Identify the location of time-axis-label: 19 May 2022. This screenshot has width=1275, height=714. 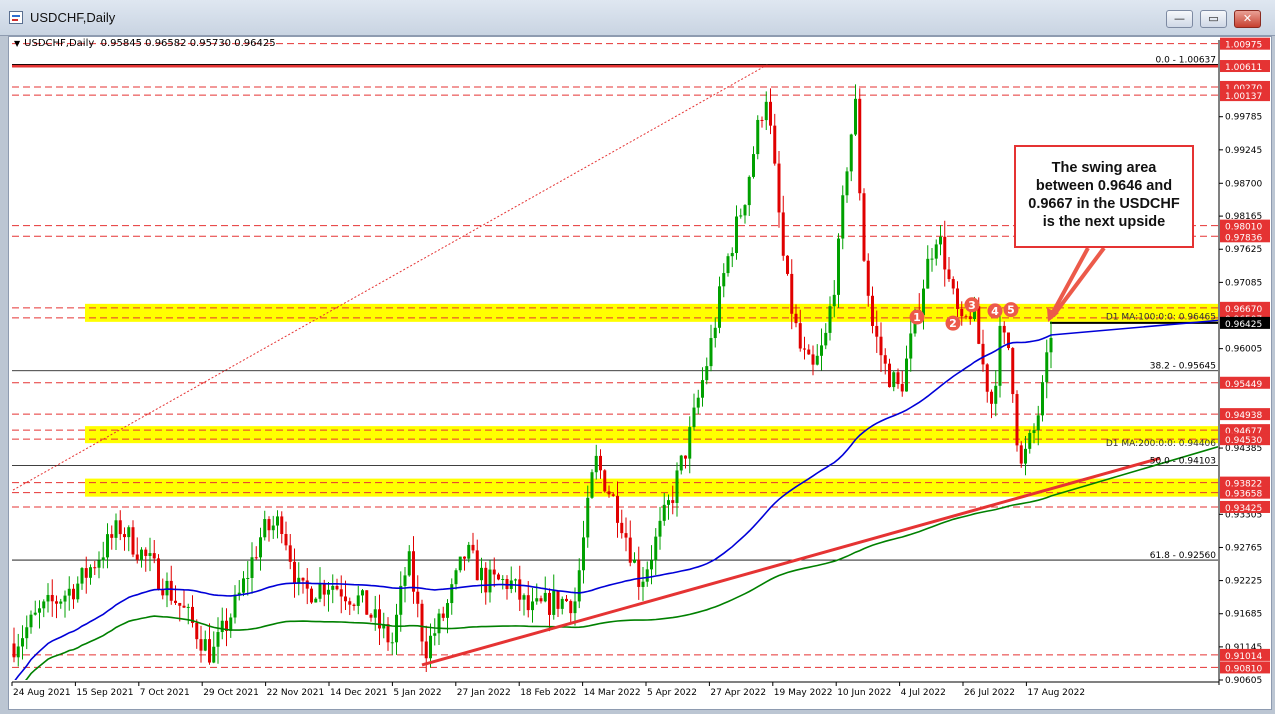
(803, 693).